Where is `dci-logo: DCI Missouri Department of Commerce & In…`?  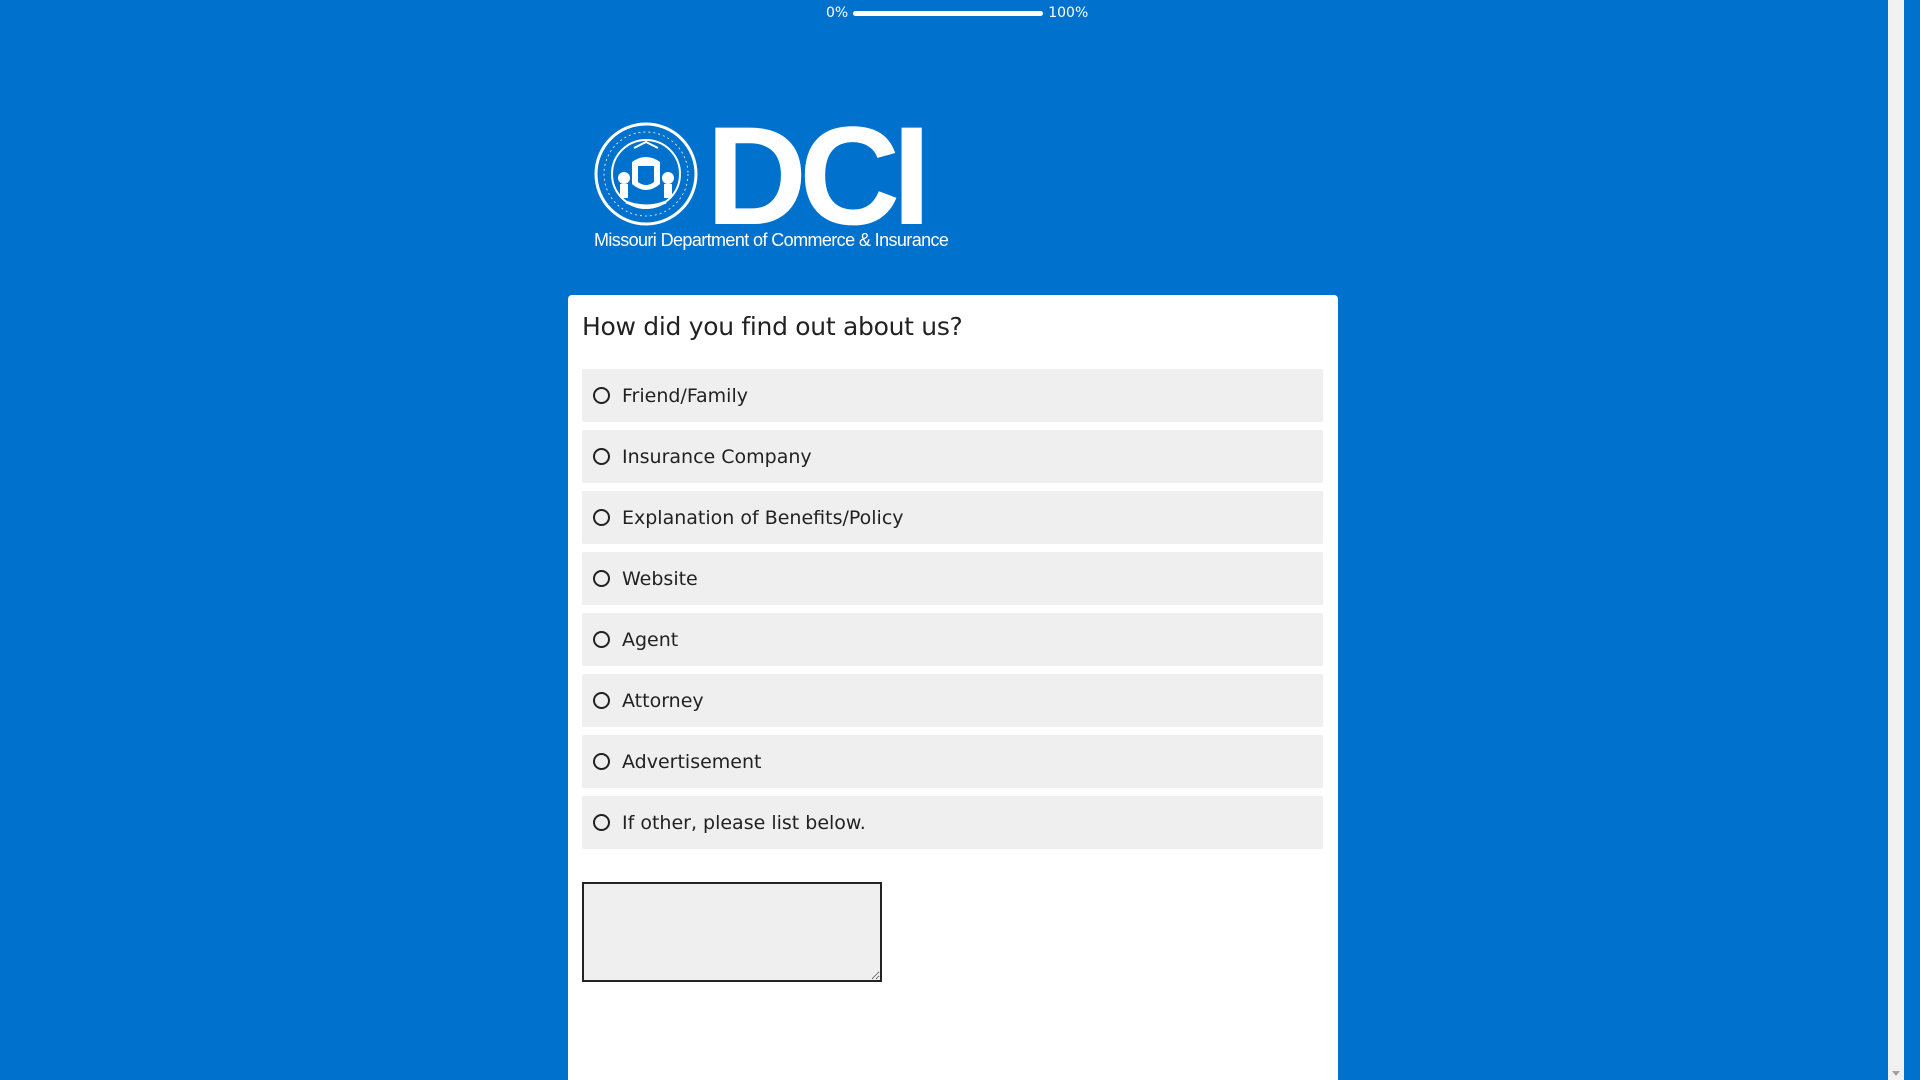 dci-logo: DCI Missouri Department of Commerce & In… is located at coordinates (771, 182).